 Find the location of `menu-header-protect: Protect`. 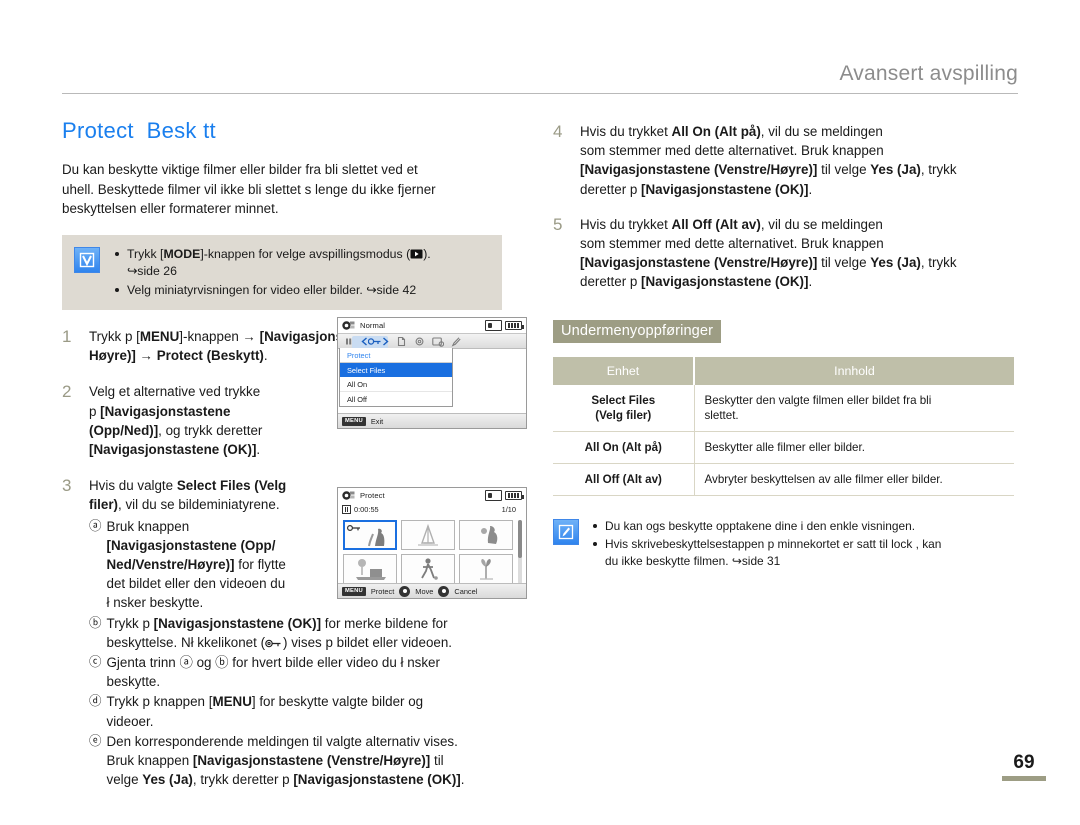

menu-header-protect: Protect is located at coordinates (396, 355).